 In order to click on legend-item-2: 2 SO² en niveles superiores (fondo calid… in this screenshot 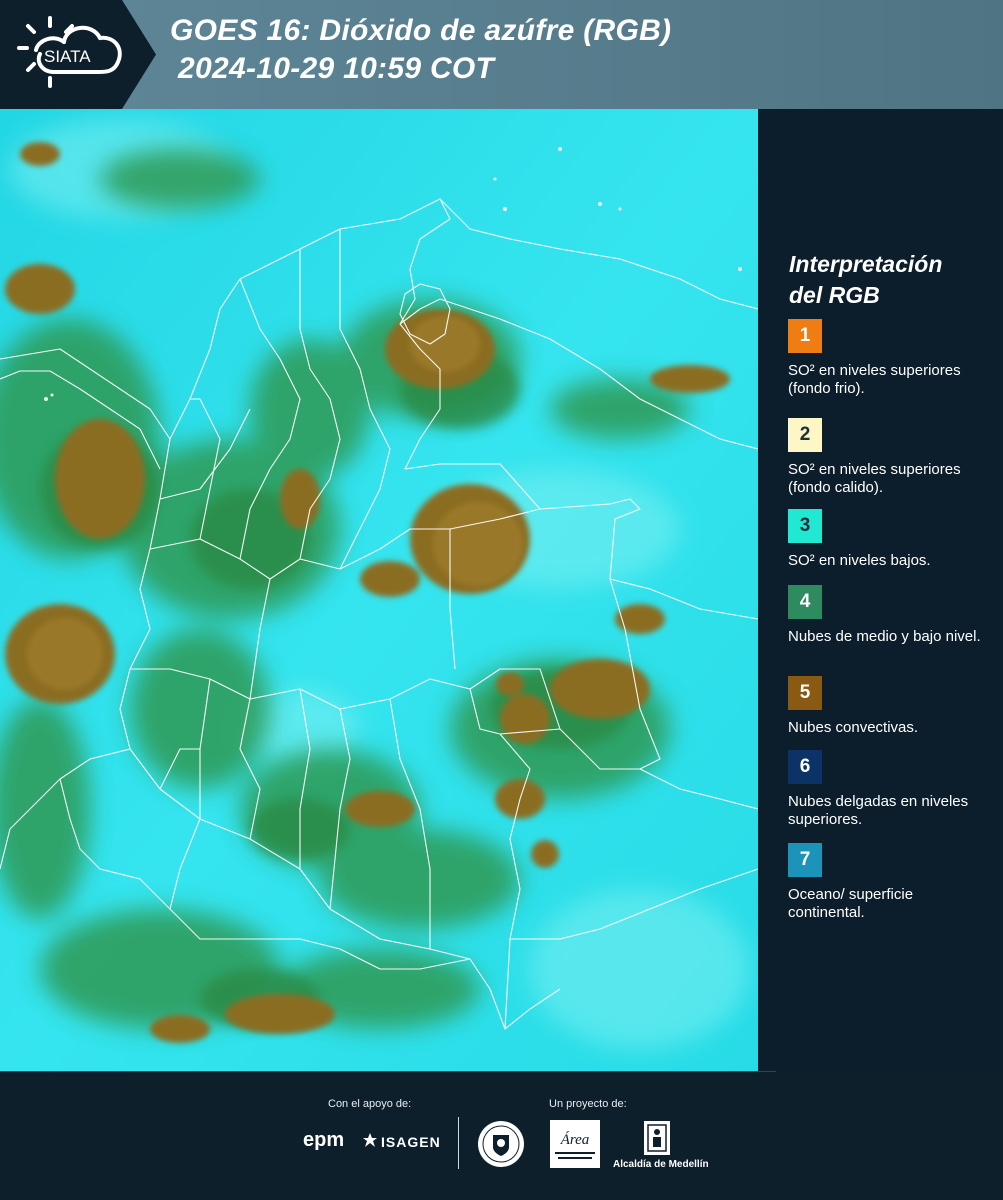, I will do `click(888, 457)`.